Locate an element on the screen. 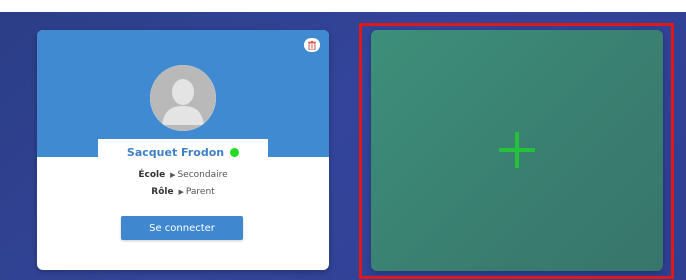 The width and height of the screenshot is (686, 280). avatar is located at coordinates (183, 98).